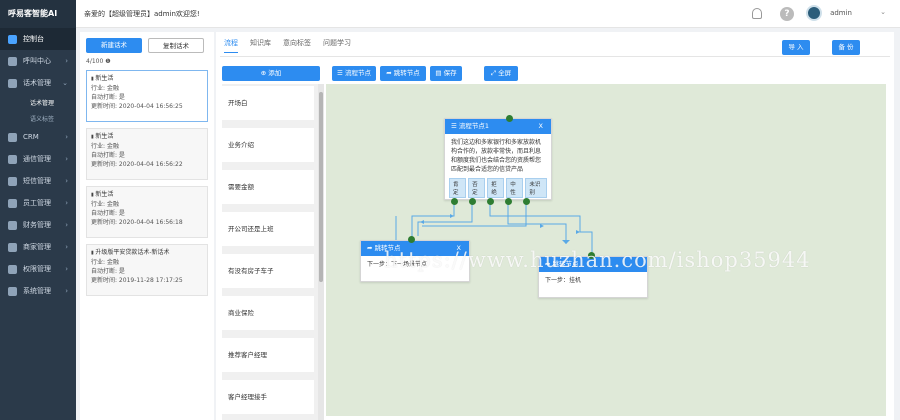 The width and height of the screenshot is (900, 420). I want to click on port-affirm, so click(454, 201).